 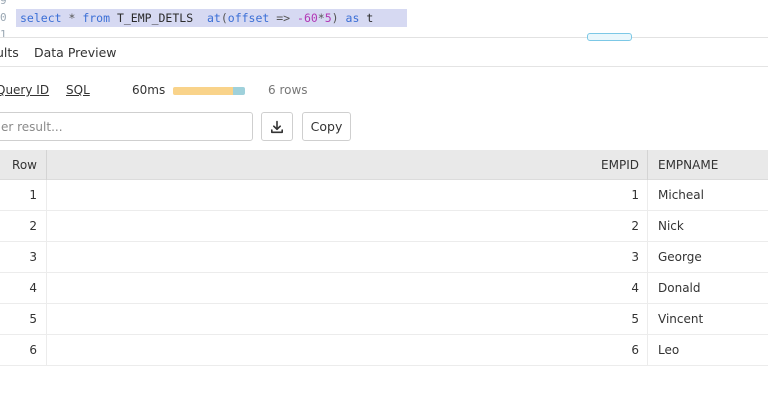 I want to click on empid-cell: 2, so click(x=347, y=226).